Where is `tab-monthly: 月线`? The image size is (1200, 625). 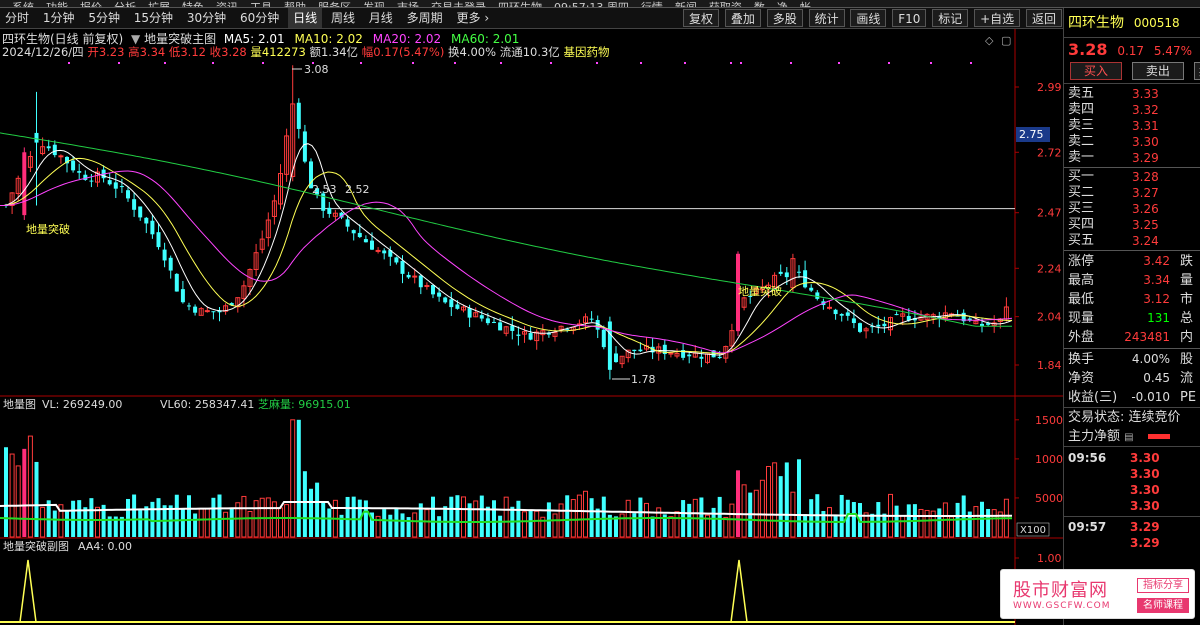
tab-monthly: 月线 is located at coordinates (381, 18).